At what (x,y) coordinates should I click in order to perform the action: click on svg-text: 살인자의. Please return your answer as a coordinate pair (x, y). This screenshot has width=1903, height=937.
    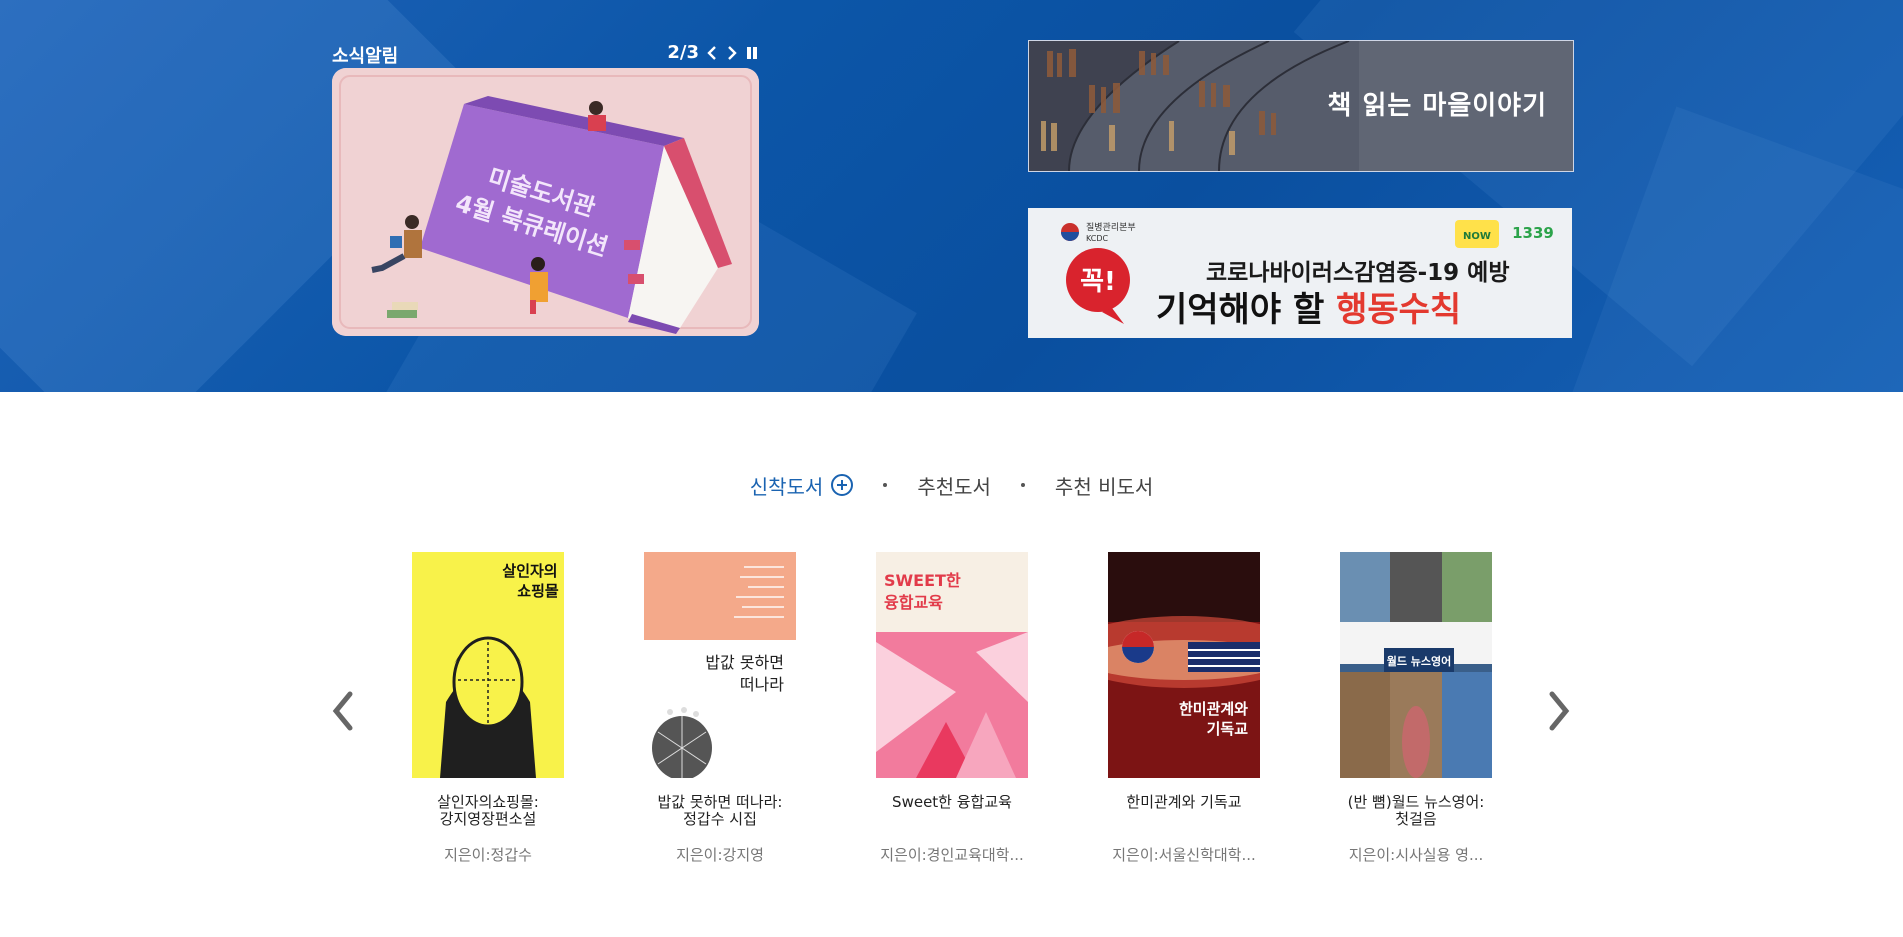
    Looking at the image, I should click on (529, 571).